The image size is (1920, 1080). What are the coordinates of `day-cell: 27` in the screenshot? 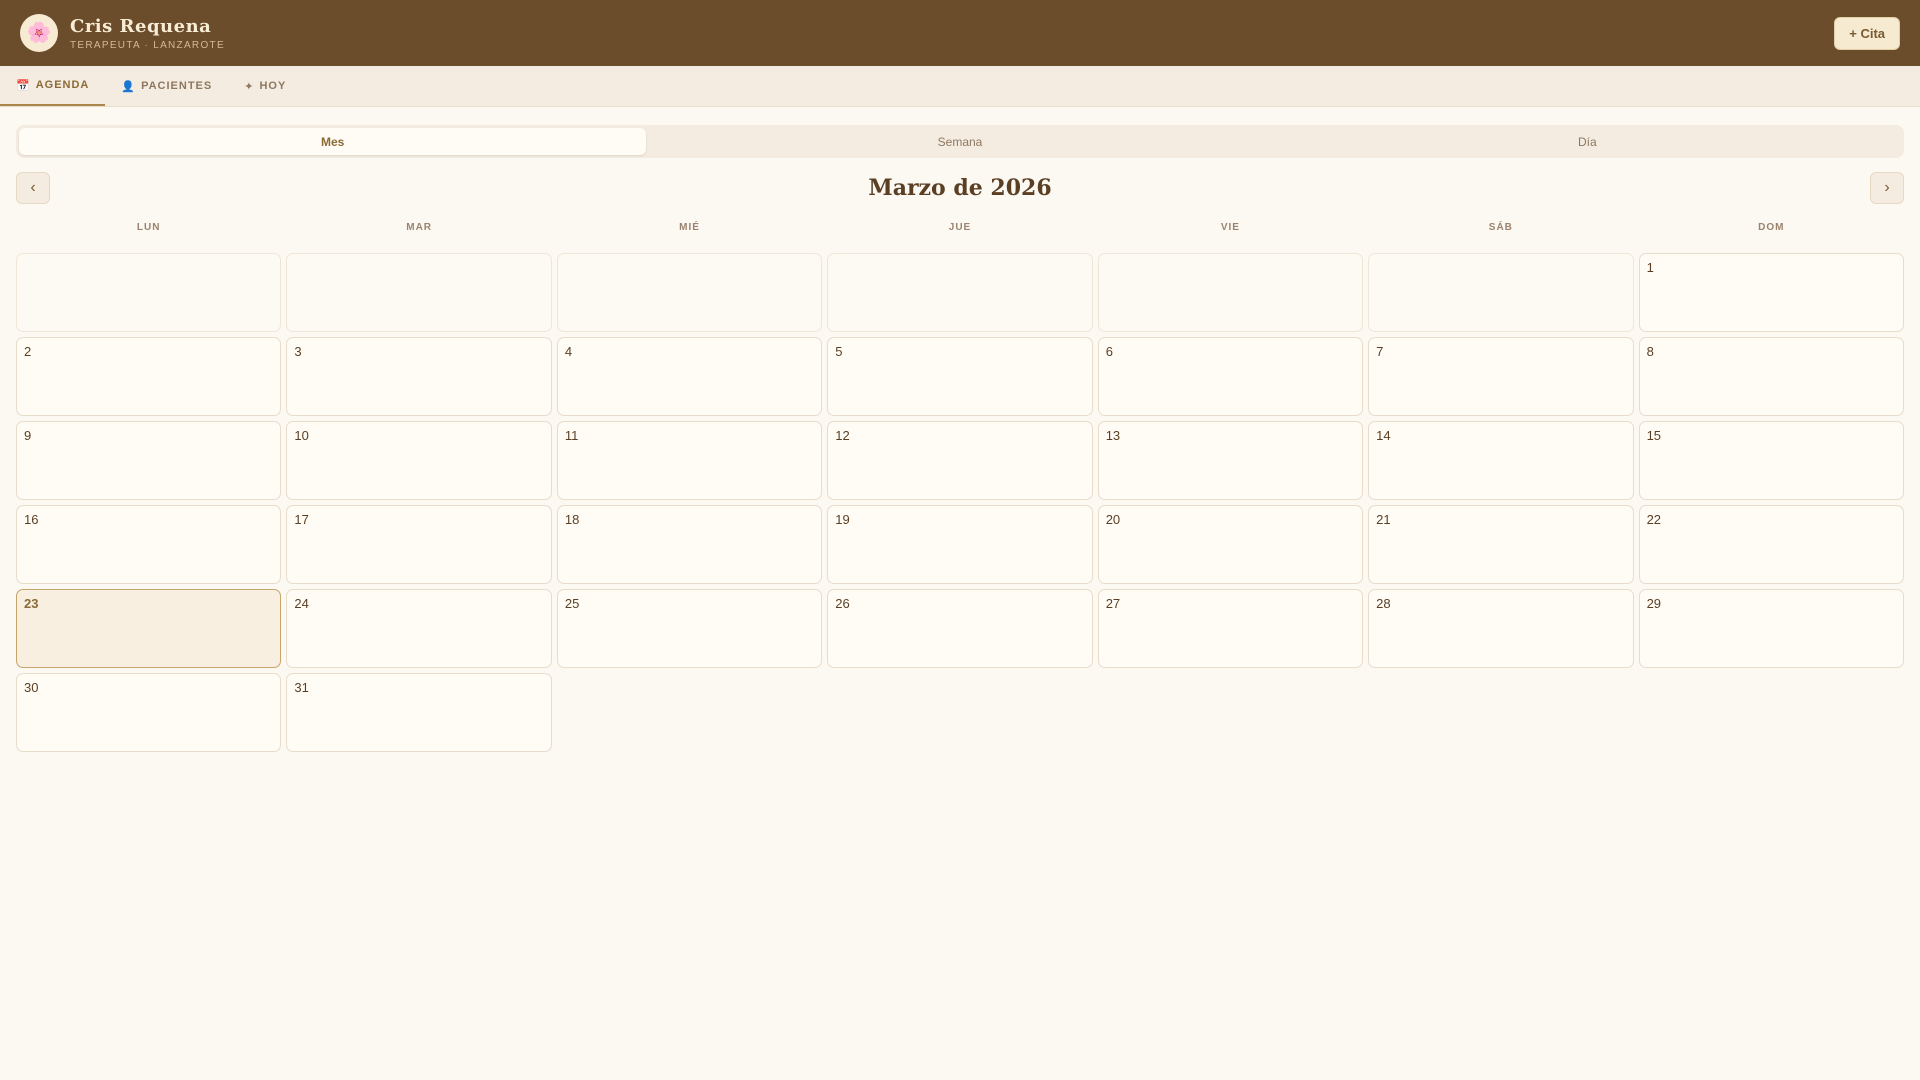 It's located at (1230, 628).